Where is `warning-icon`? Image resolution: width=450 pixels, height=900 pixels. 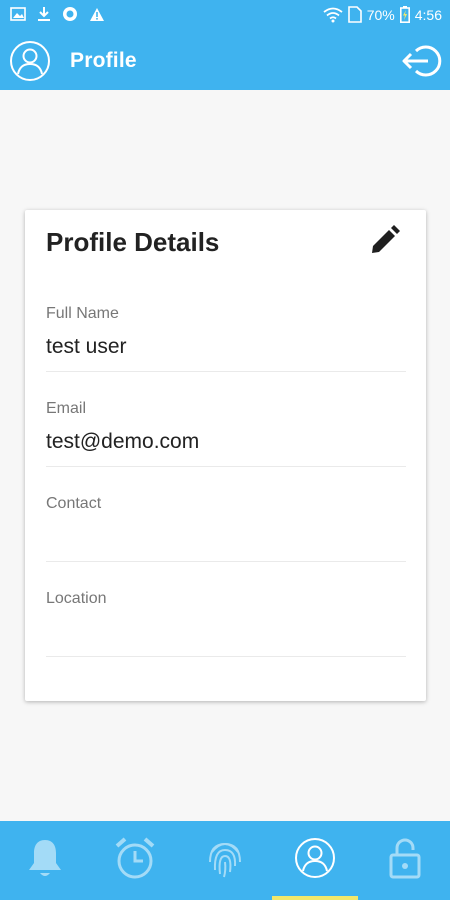 warning-icon is located at coordinates (97, 14).